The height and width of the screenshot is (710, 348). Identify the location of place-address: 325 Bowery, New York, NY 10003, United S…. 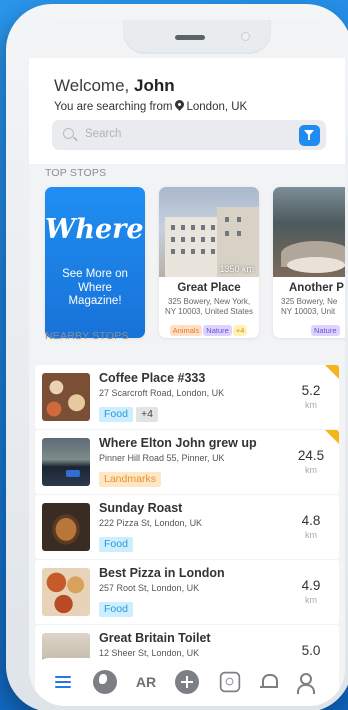
(209, 307).